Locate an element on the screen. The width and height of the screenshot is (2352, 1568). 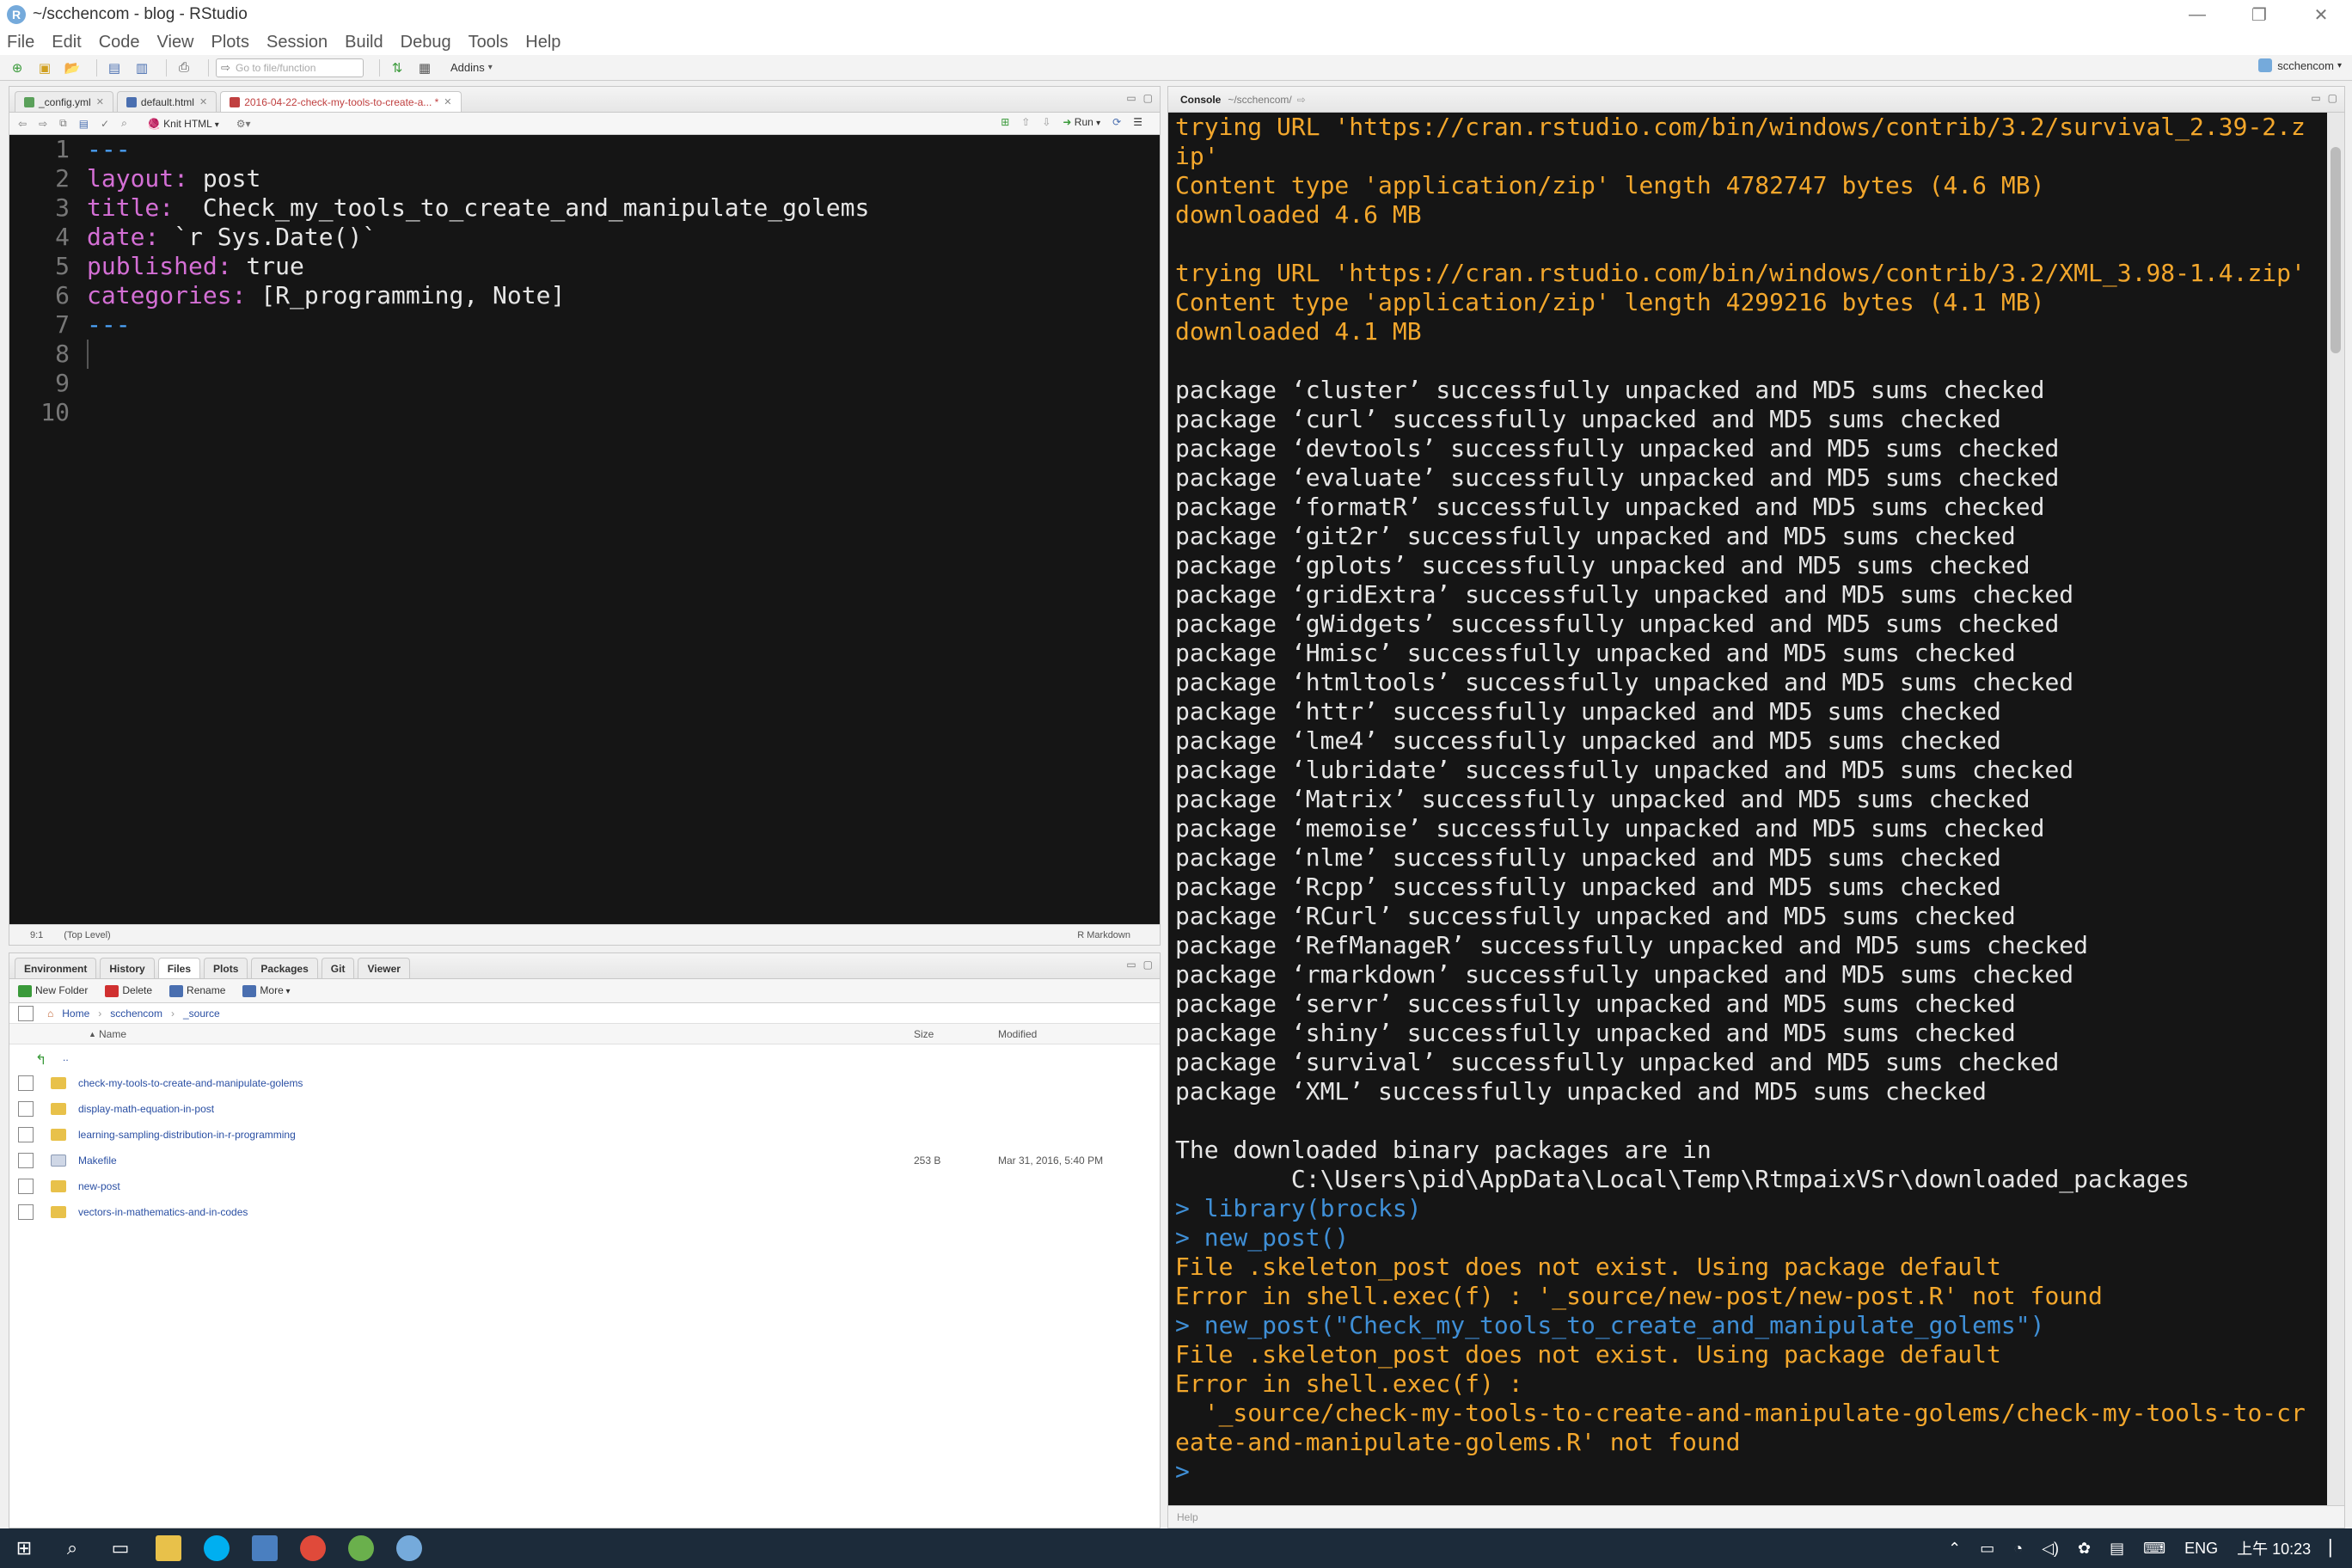
menu-item-edit: Edit is located at coordinates (66, 42).